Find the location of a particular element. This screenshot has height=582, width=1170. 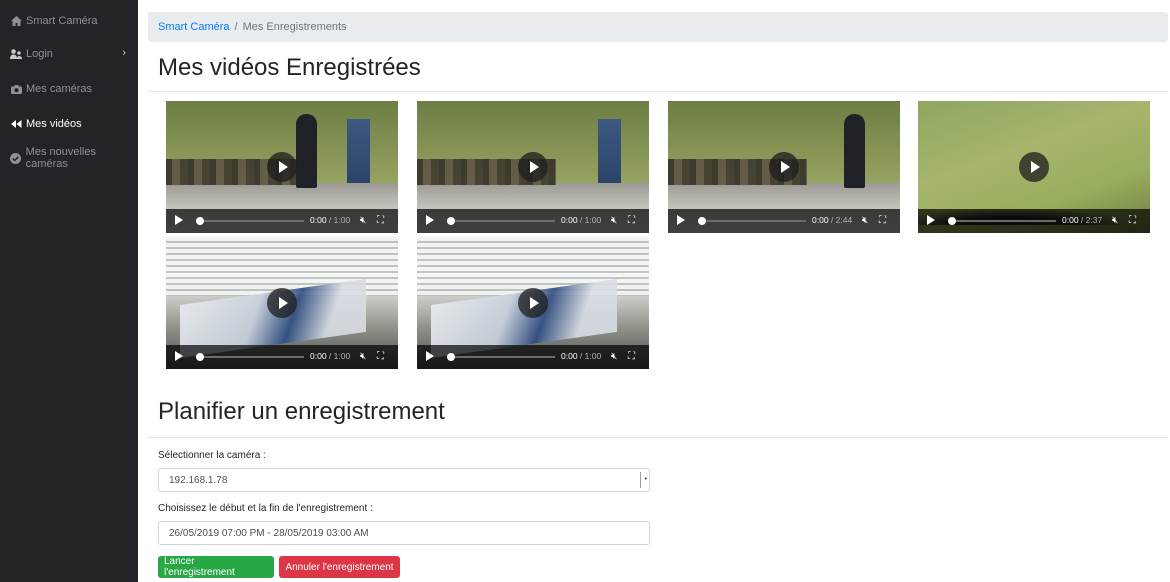

start-recording-button: Lancer l'enregistrement is located at coordinates (216, 567).